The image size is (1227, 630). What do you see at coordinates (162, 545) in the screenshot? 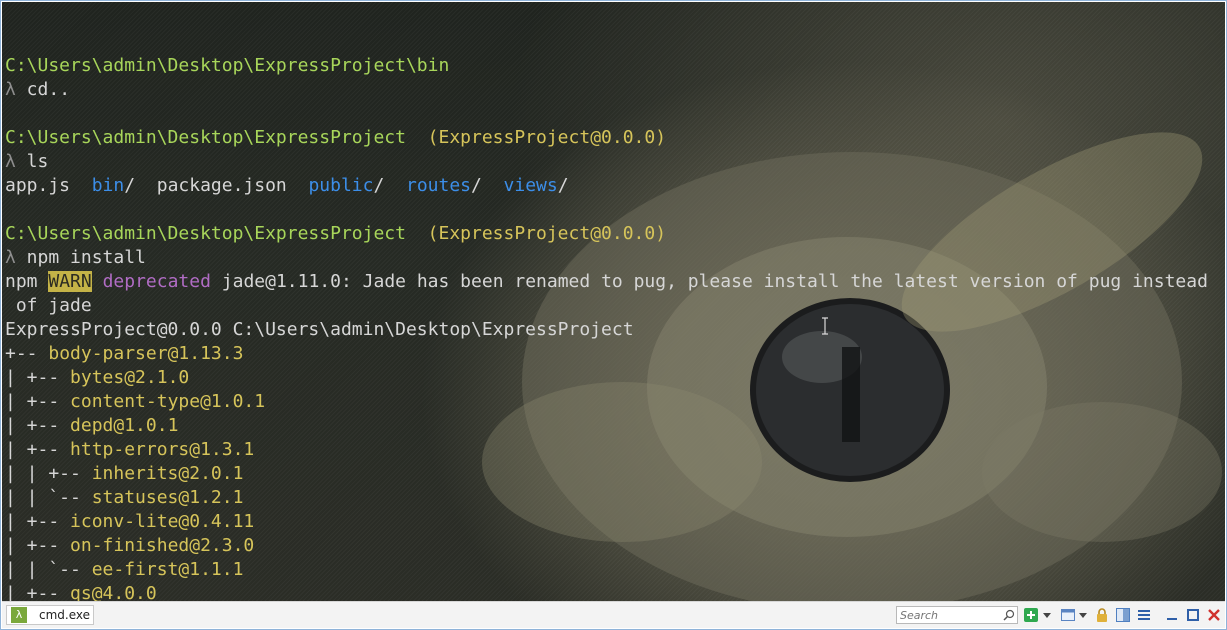
I see `console-text: on-finished@2.3.0` at bounding box center [162, 545].